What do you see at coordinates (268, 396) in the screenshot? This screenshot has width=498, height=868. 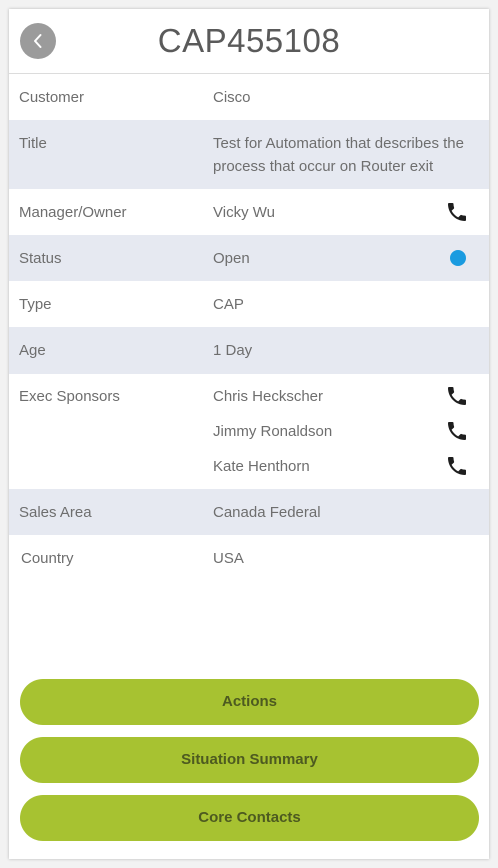 I see `exec-sponsor-name: Chris Heckscher` at bounding box center [268, 396].